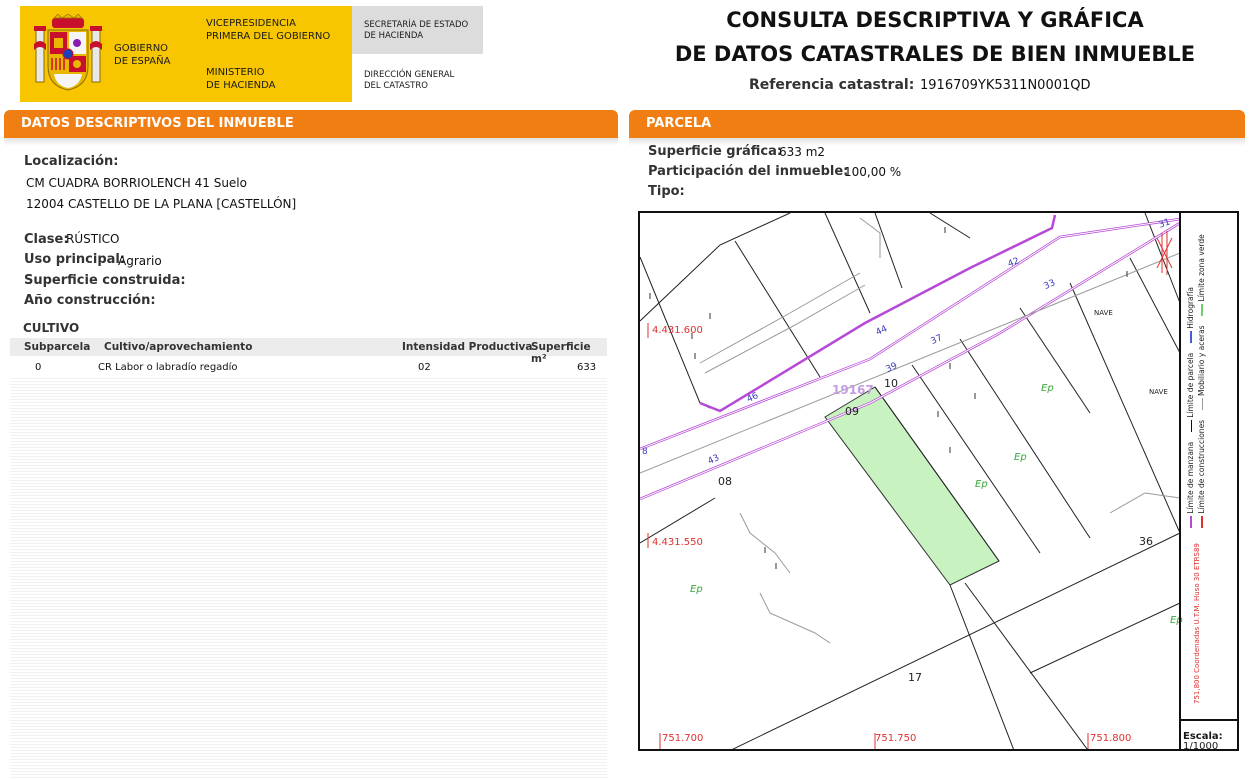  Describe the element at coordinates (311, 142) in the screenshot. I see `descriptive-panel-shadow` at that location.